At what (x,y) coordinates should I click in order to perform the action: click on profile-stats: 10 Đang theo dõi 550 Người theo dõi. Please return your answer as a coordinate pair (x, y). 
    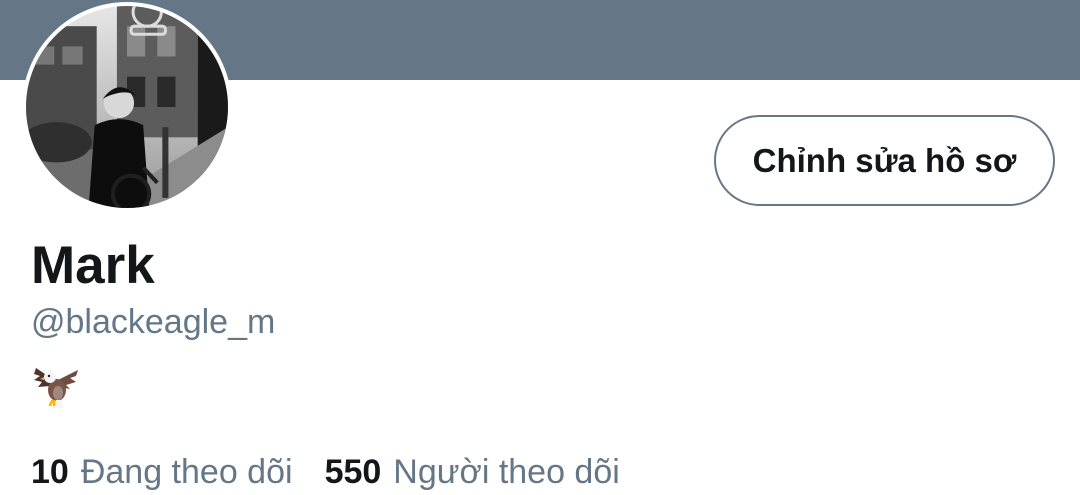
    Looking at the image, I should click on (325, 472).